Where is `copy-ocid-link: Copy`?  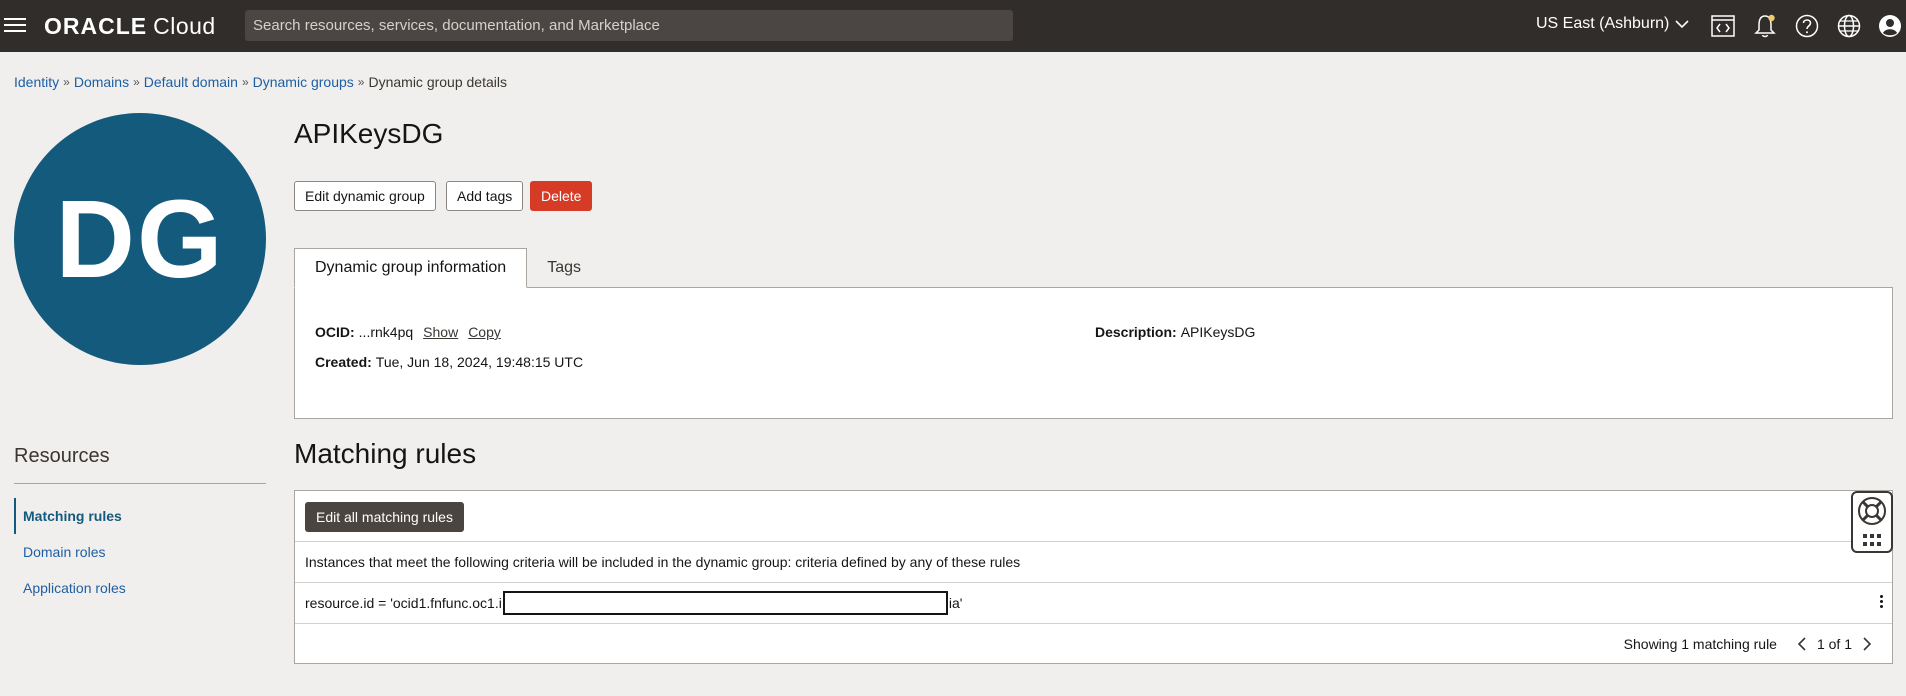 copy-ocid-link: Copy is located at coordinates (484, 332).